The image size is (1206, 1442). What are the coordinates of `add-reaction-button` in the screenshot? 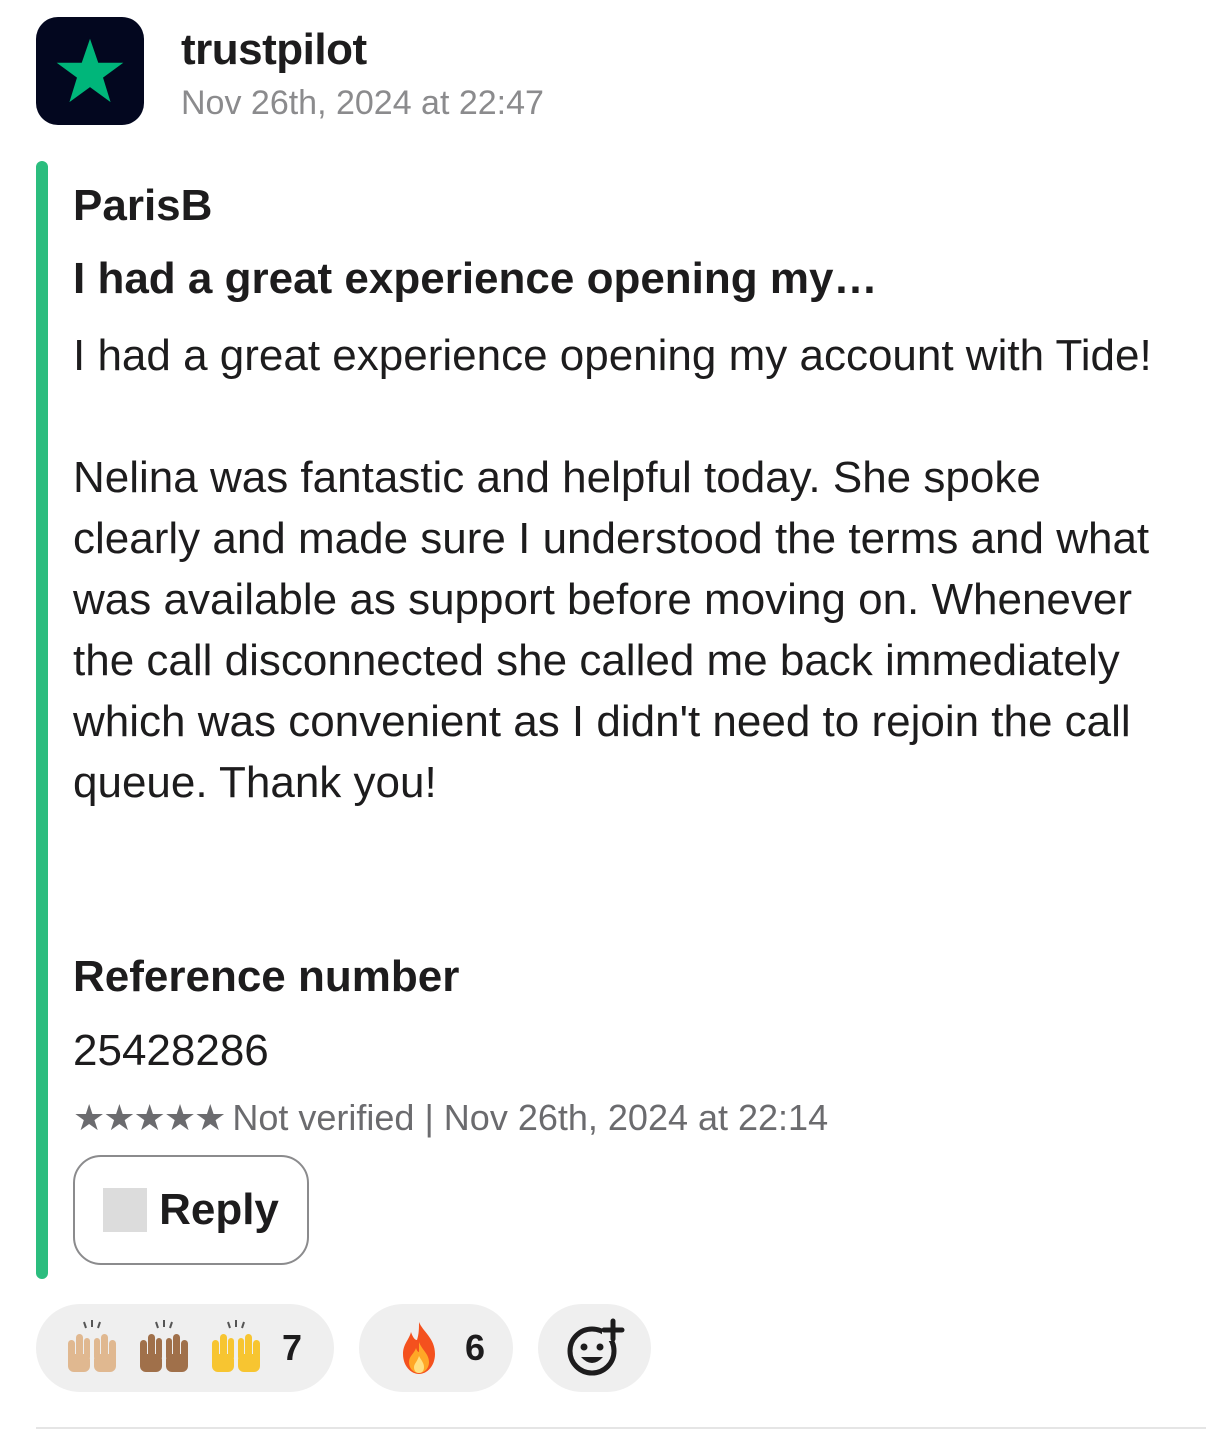 It's located at (594, 1348).